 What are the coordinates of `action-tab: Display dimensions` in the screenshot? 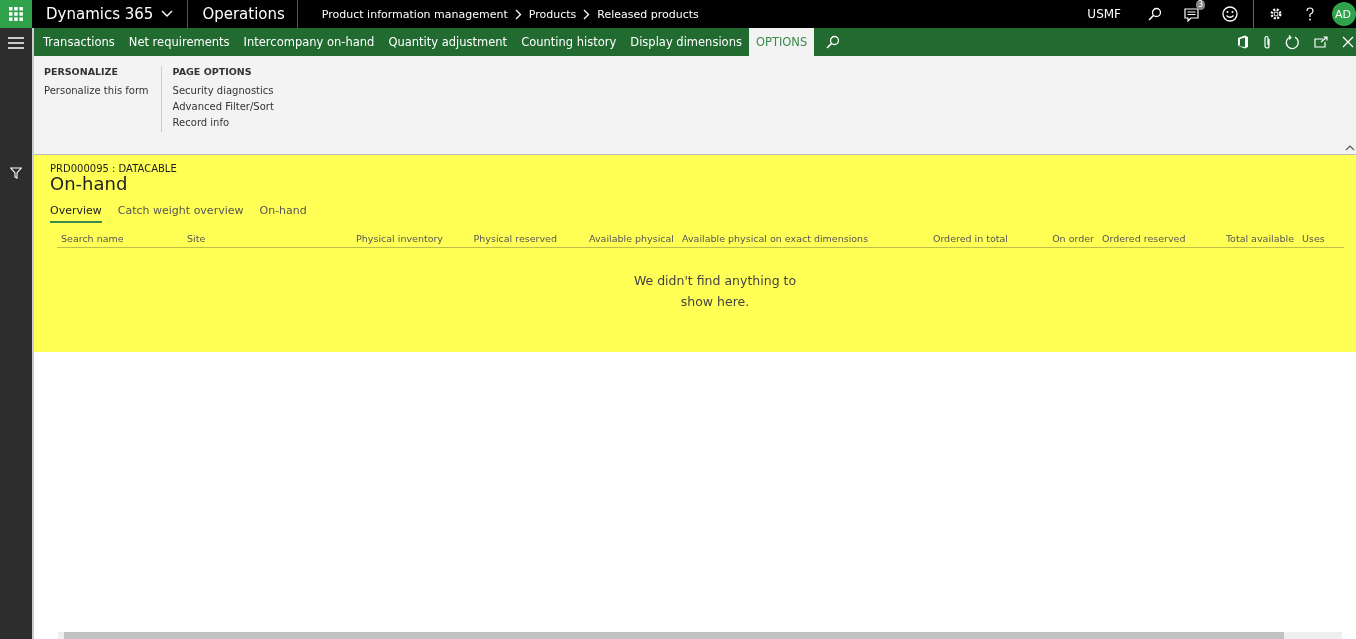 It's located at (686, 42).